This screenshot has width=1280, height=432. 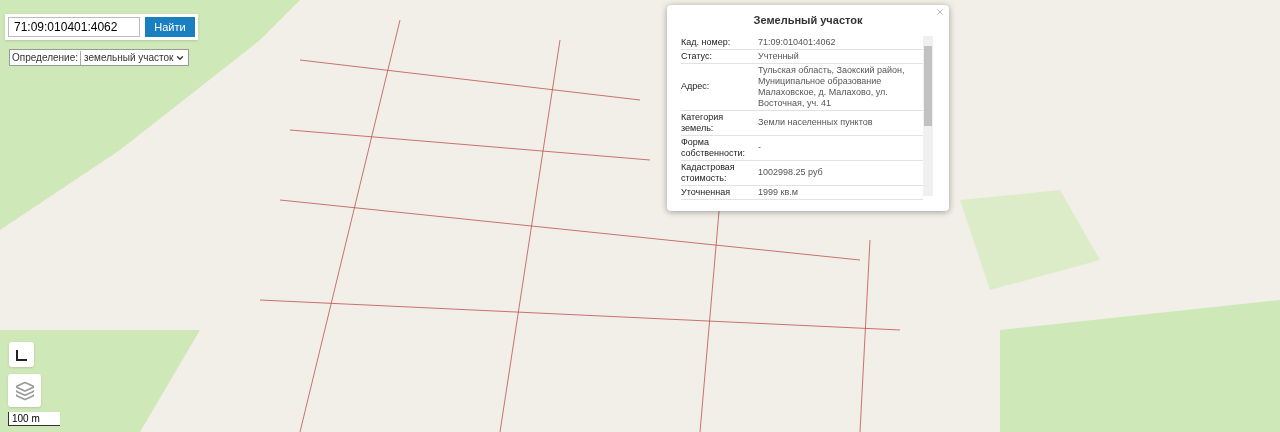 I want to click on field-value: Тульская область, Заокский район, Муниципальное образование Малаховское, д. Малахово, ул. Восточная, уч. 41, so click(x=832, y=86).